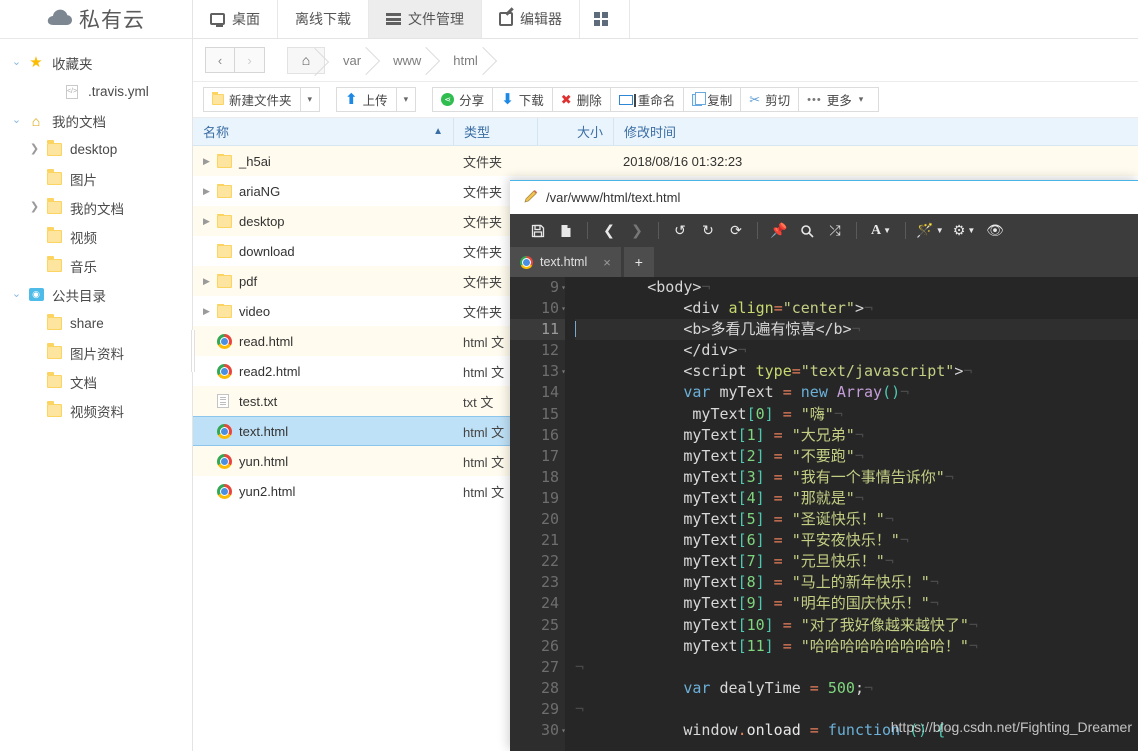  I want to click on sidebar-item-share: share, so click(96, 323).